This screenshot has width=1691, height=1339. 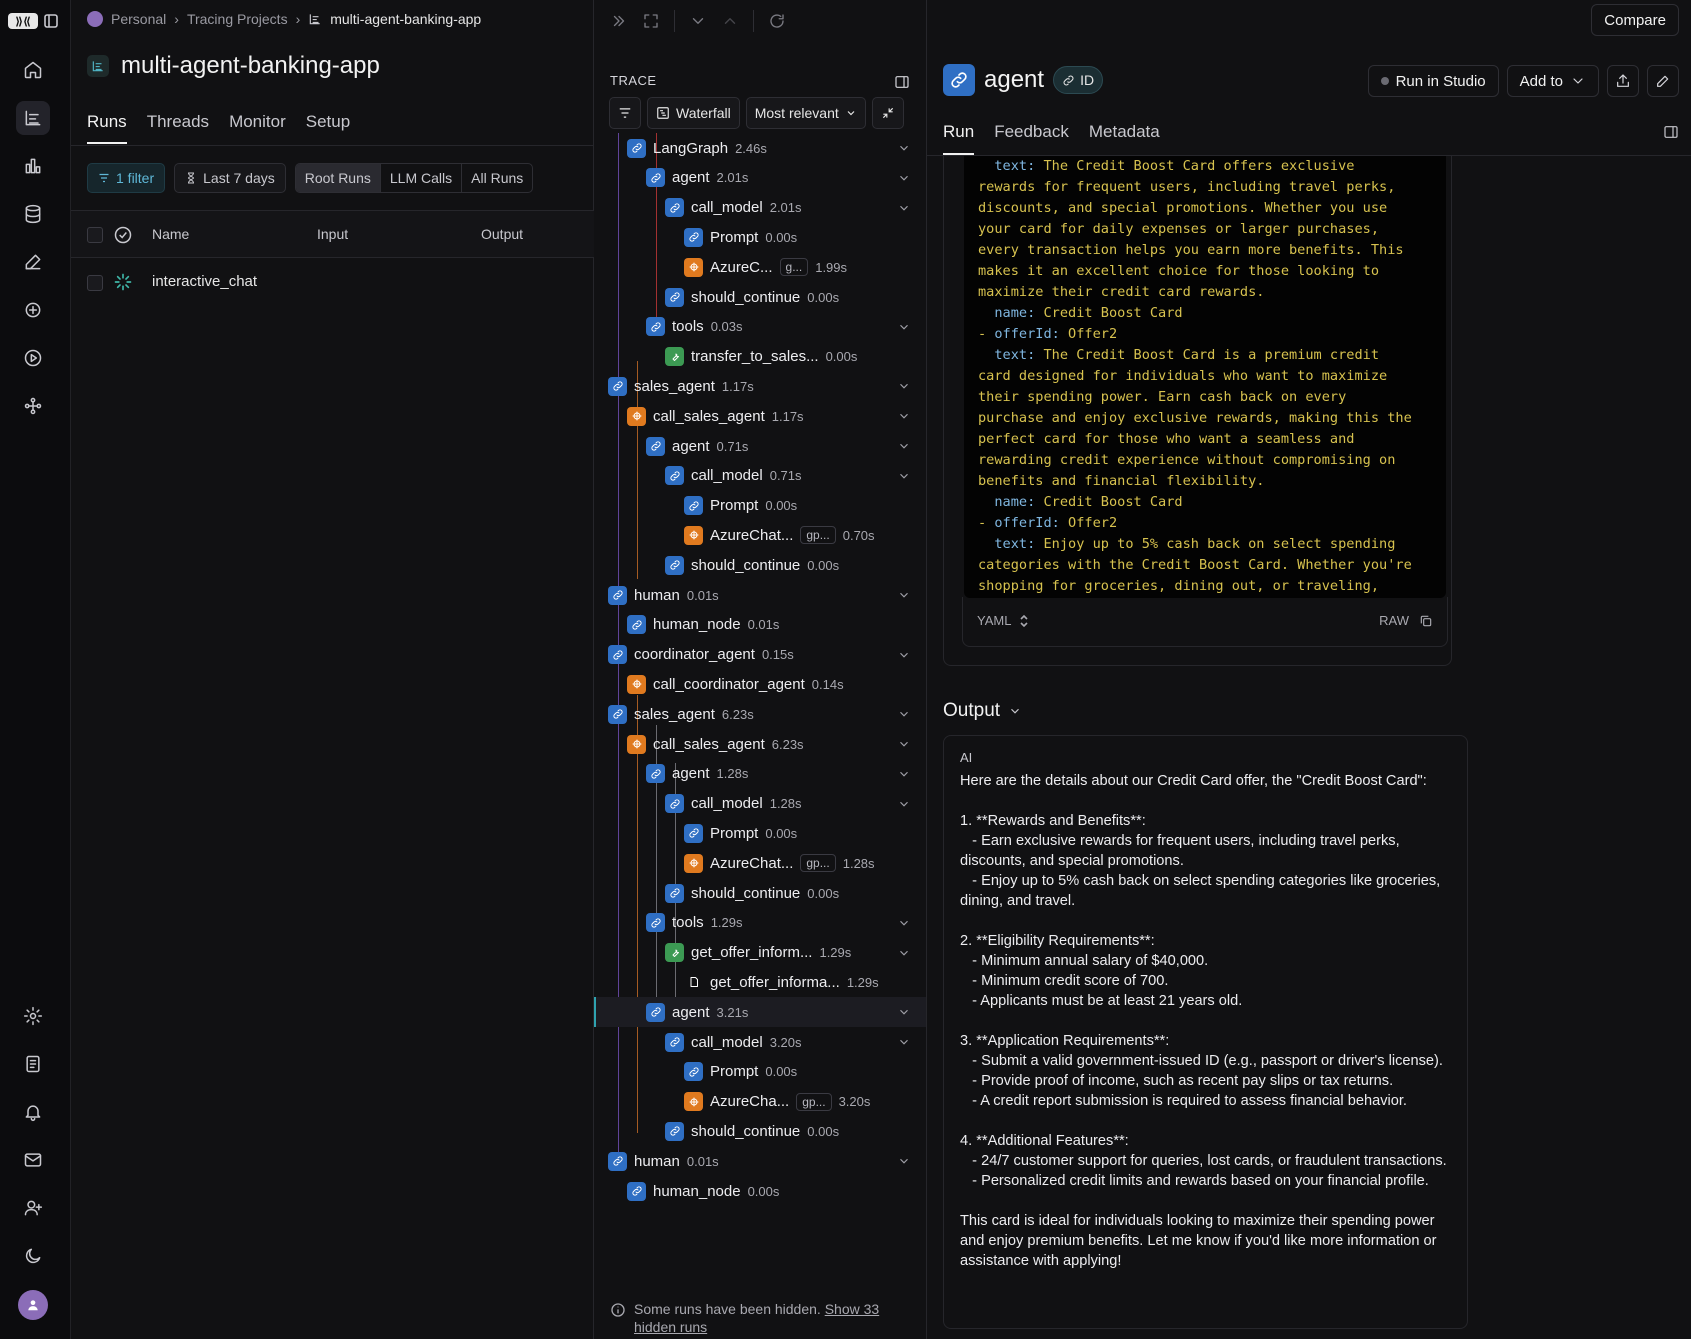 What do you see at coordinates (338, 178) in the screenshot?
I see `segment-root-runs: Root Runs` at bounding box center [338, 178].